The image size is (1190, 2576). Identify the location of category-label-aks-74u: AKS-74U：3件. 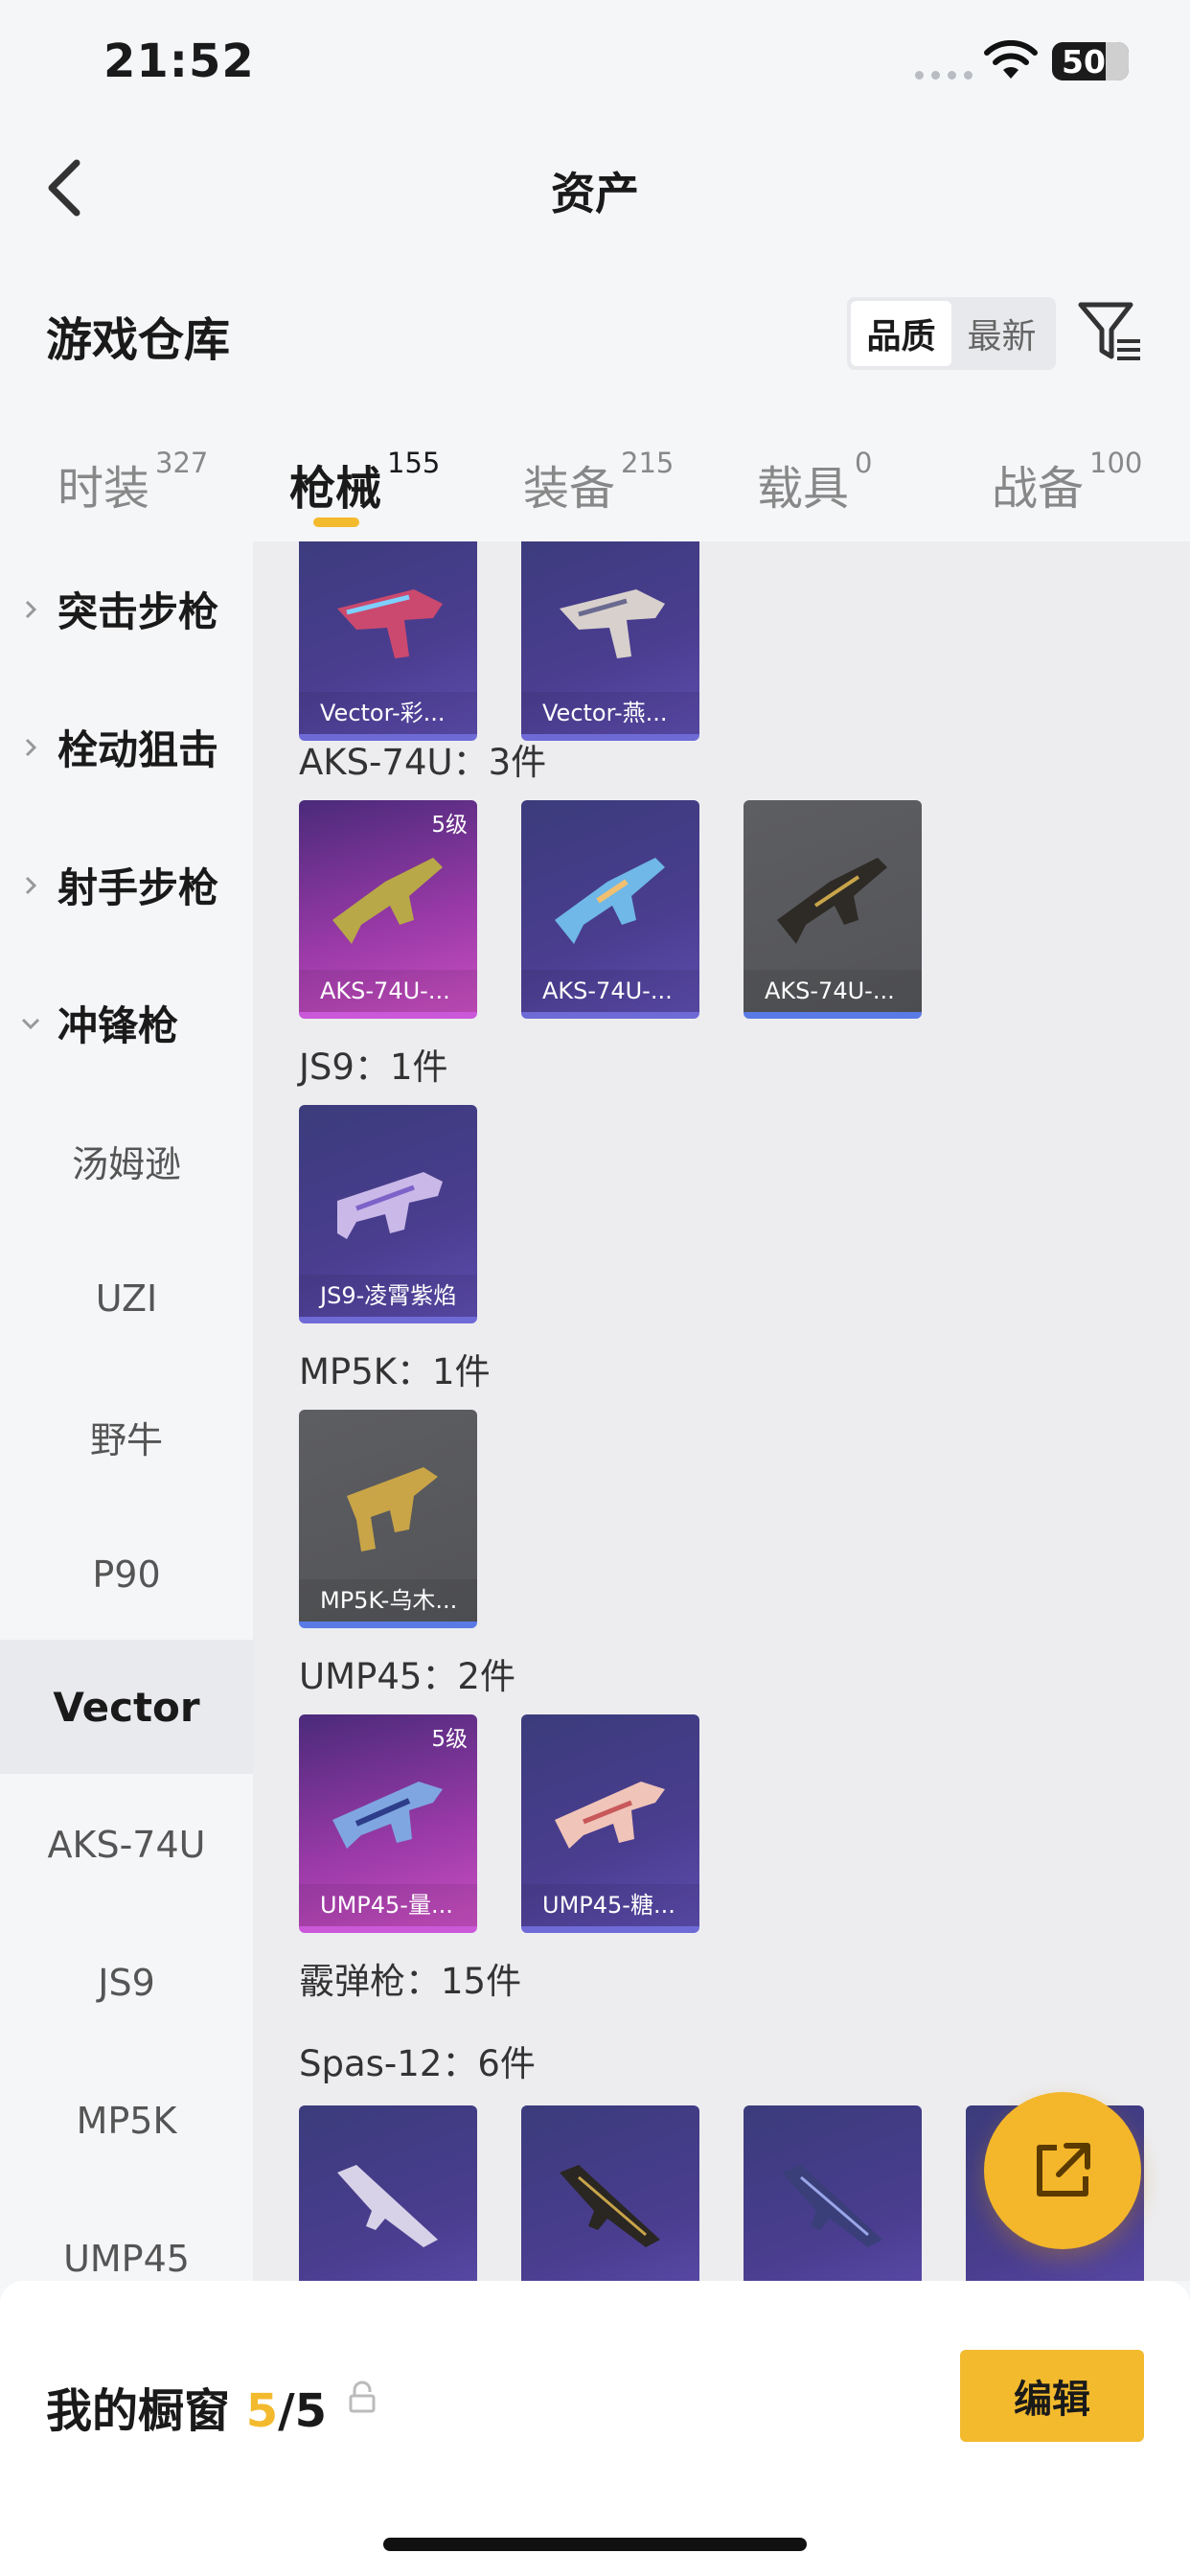
(423, 762).